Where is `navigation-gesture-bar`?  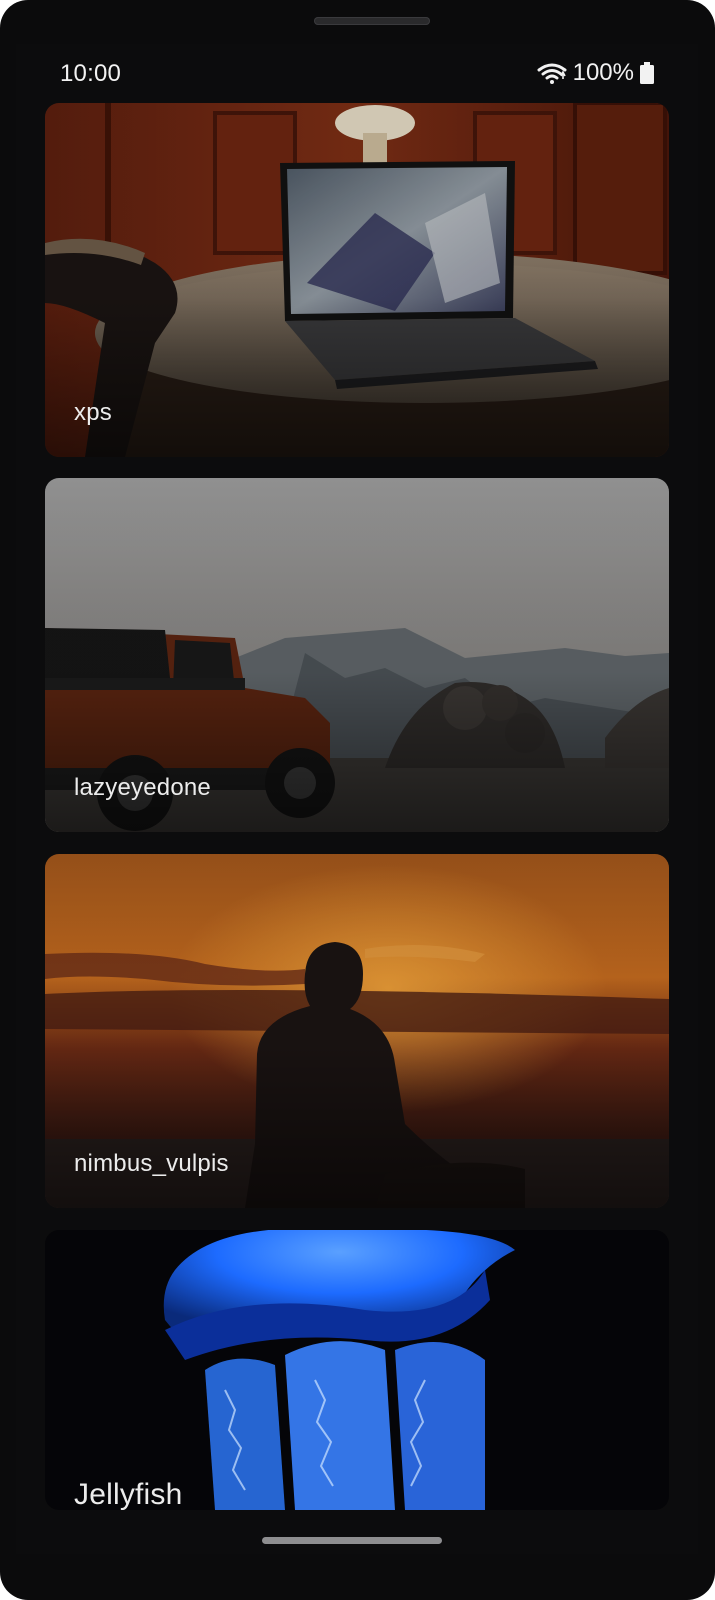 navigation-gesture-bar is located at coordinates (352, 1540).